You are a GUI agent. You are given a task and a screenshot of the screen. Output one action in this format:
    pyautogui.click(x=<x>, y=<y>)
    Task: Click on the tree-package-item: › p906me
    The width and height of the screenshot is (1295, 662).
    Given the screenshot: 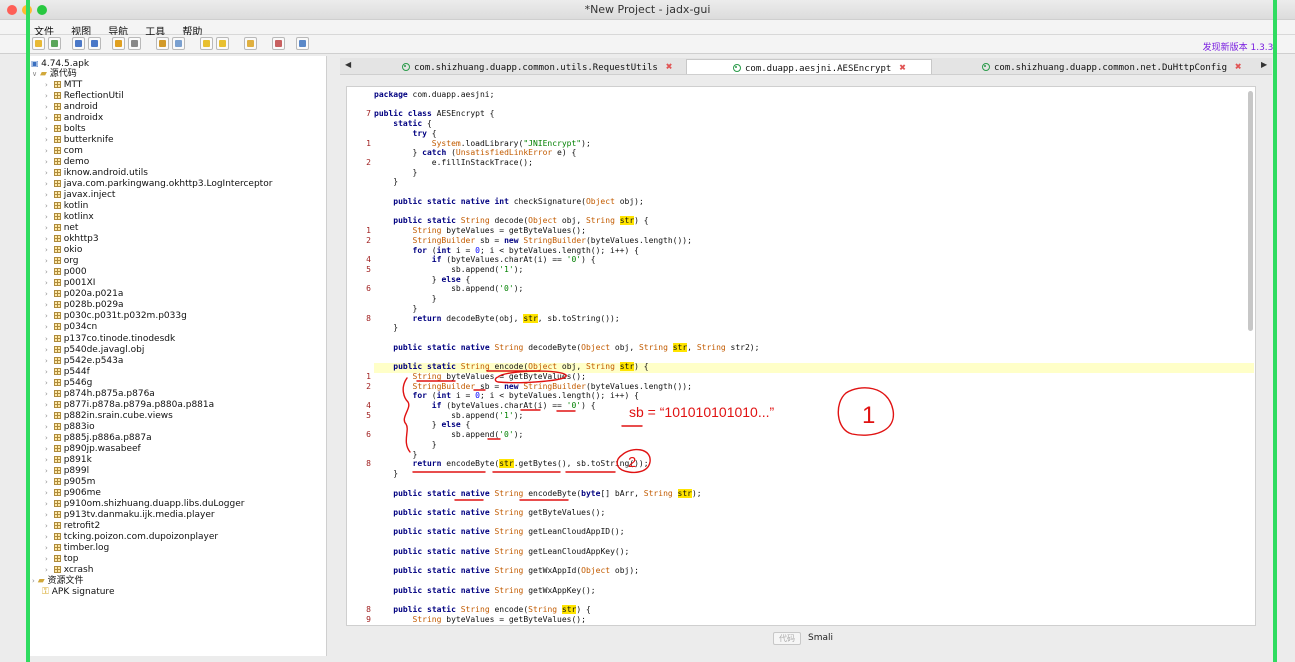 What is the action you would take?
    pyautogui.click(x=73, y=493)
    